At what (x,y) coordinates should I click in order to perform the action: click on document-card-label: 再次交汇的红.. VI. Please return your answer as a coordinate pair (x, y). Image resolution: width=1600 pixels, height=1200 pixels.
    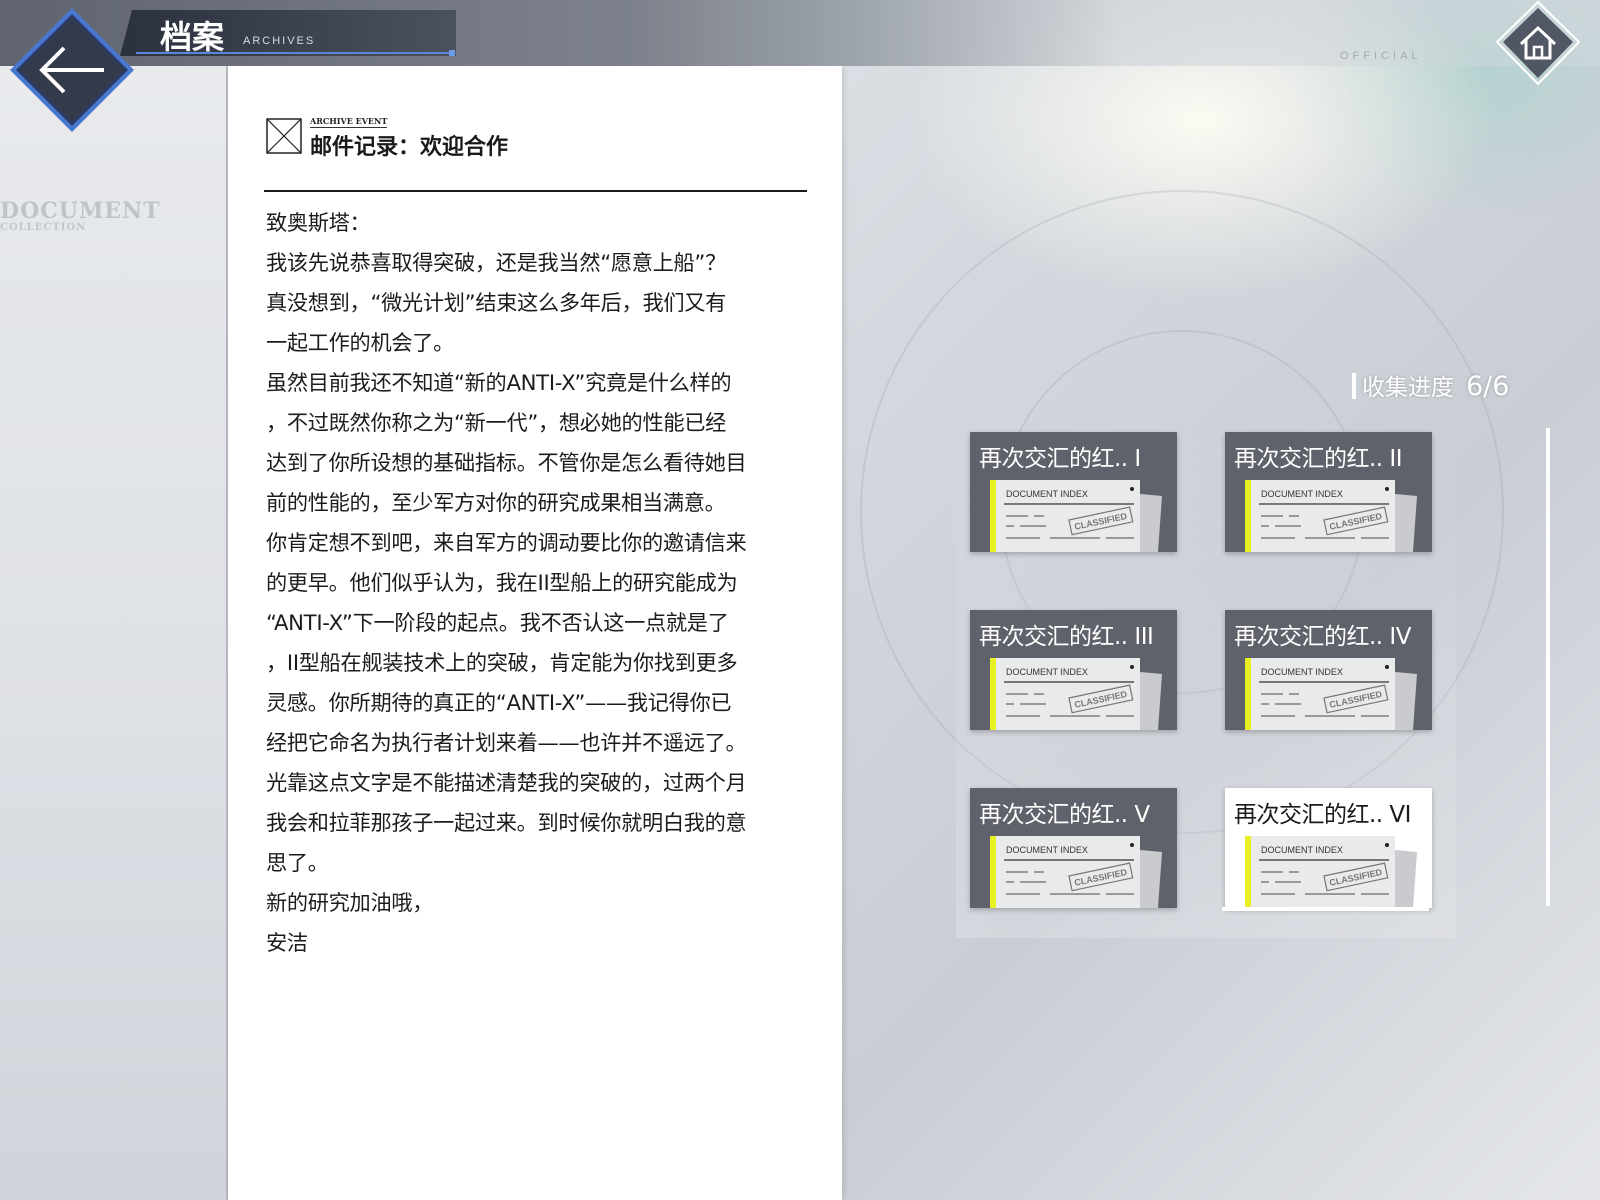
    Looking at the image, I should click on (1322, 815).